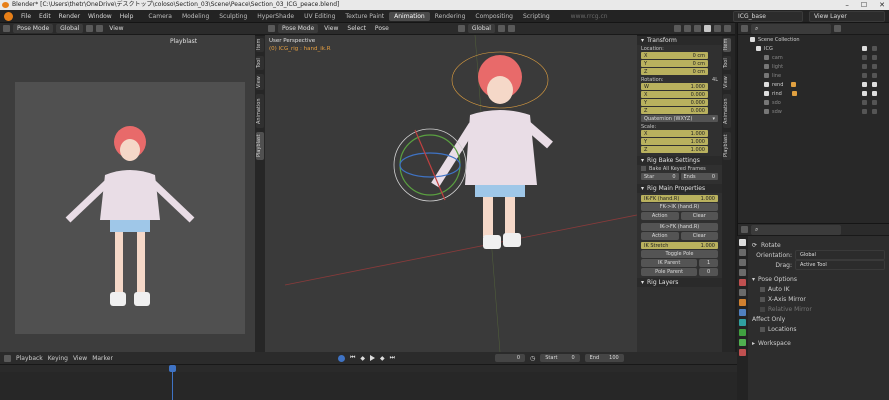 This screenshot has width=889, height=400. I want to click on playhead, so click(172, 368).